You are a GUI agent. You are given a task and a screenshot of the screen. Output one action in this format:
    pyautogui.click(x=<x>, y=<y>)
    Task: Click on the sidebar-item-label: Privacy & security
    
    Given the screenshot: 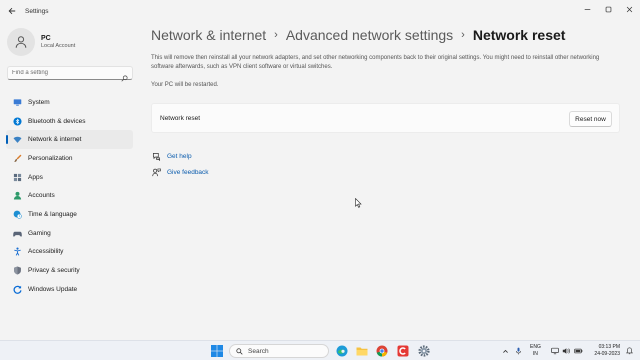 What is the action you would take?
    pyautogui.click(x=54, y=271)
    